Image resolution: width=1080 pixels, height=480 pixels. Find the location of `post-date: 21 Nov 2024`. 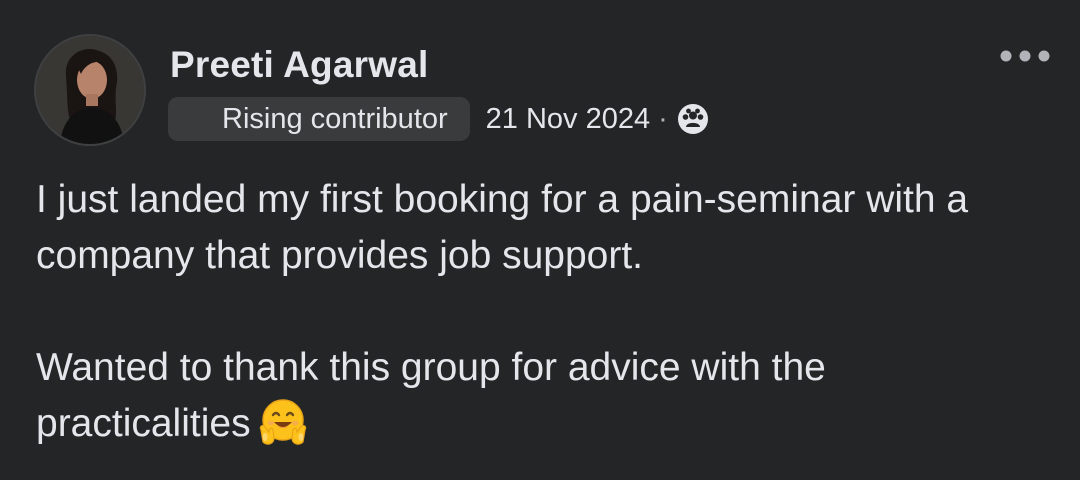

post-date: 21 Nov 2024 is located at coordinates (568, 119).